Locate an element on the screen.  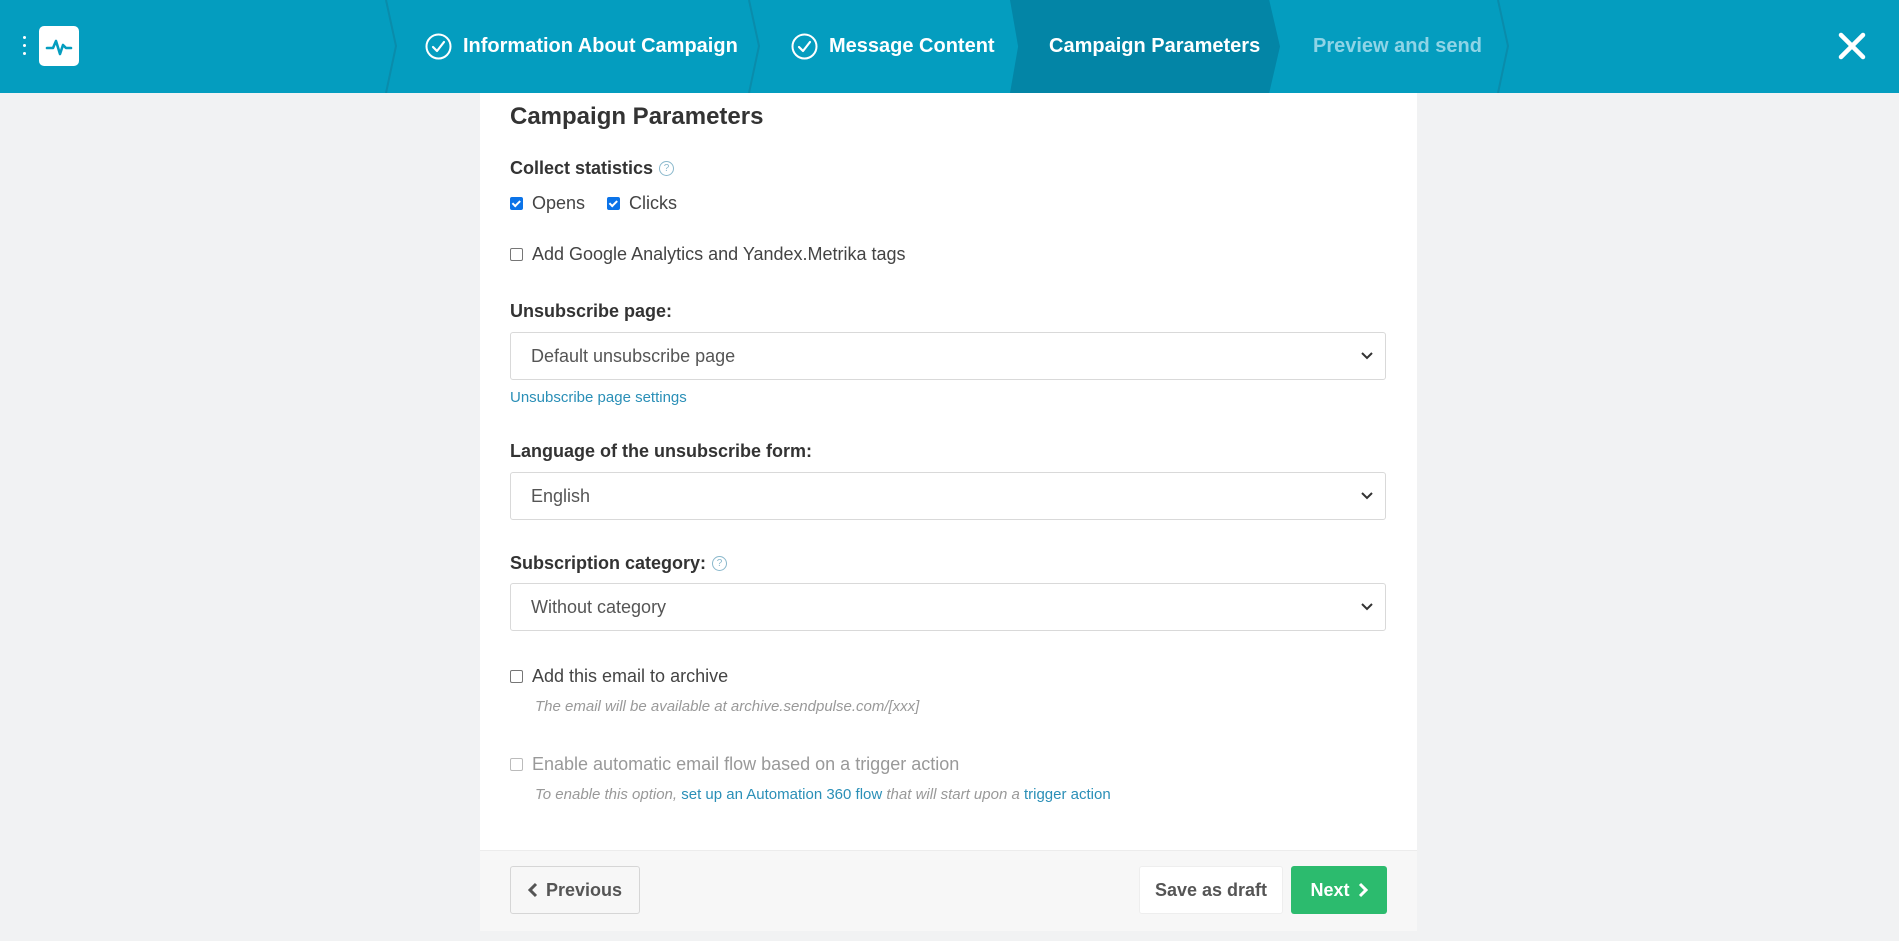
chevron-left-icon is located at coordinates (532, 890).